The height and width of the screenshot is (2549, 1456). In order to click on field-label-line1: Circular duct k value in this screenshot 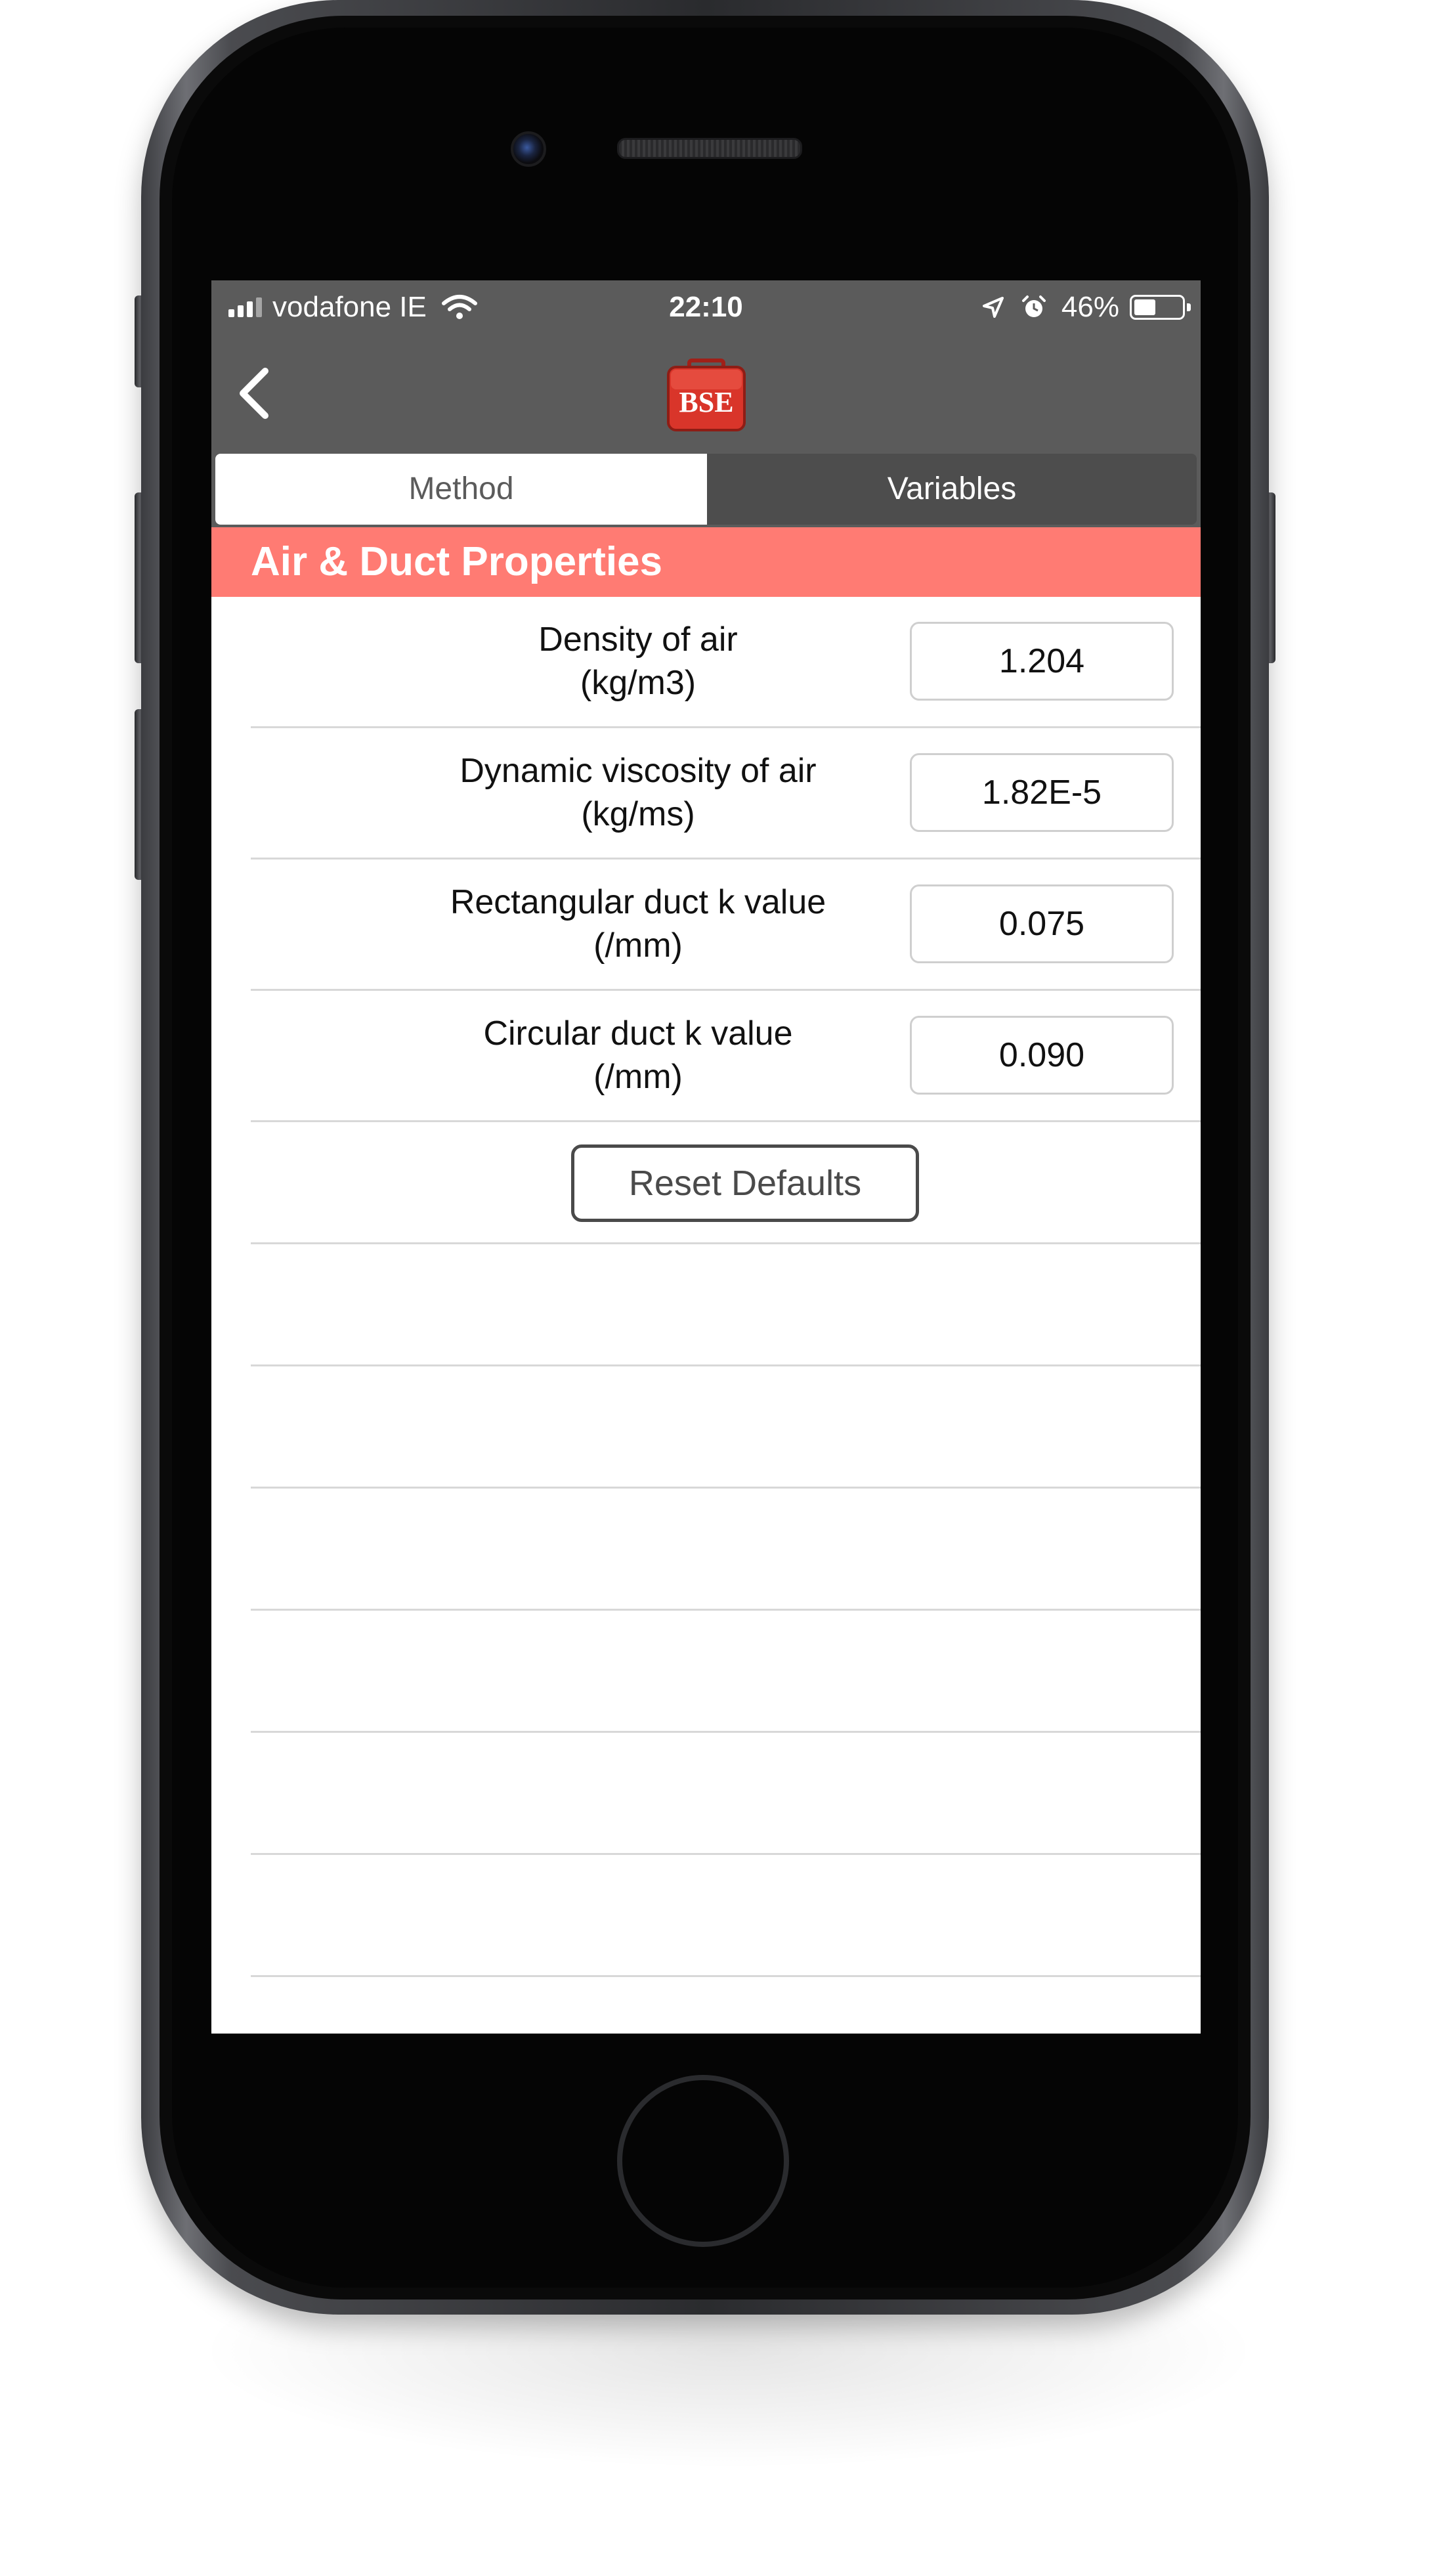, I will do `click(638, 1033)`.